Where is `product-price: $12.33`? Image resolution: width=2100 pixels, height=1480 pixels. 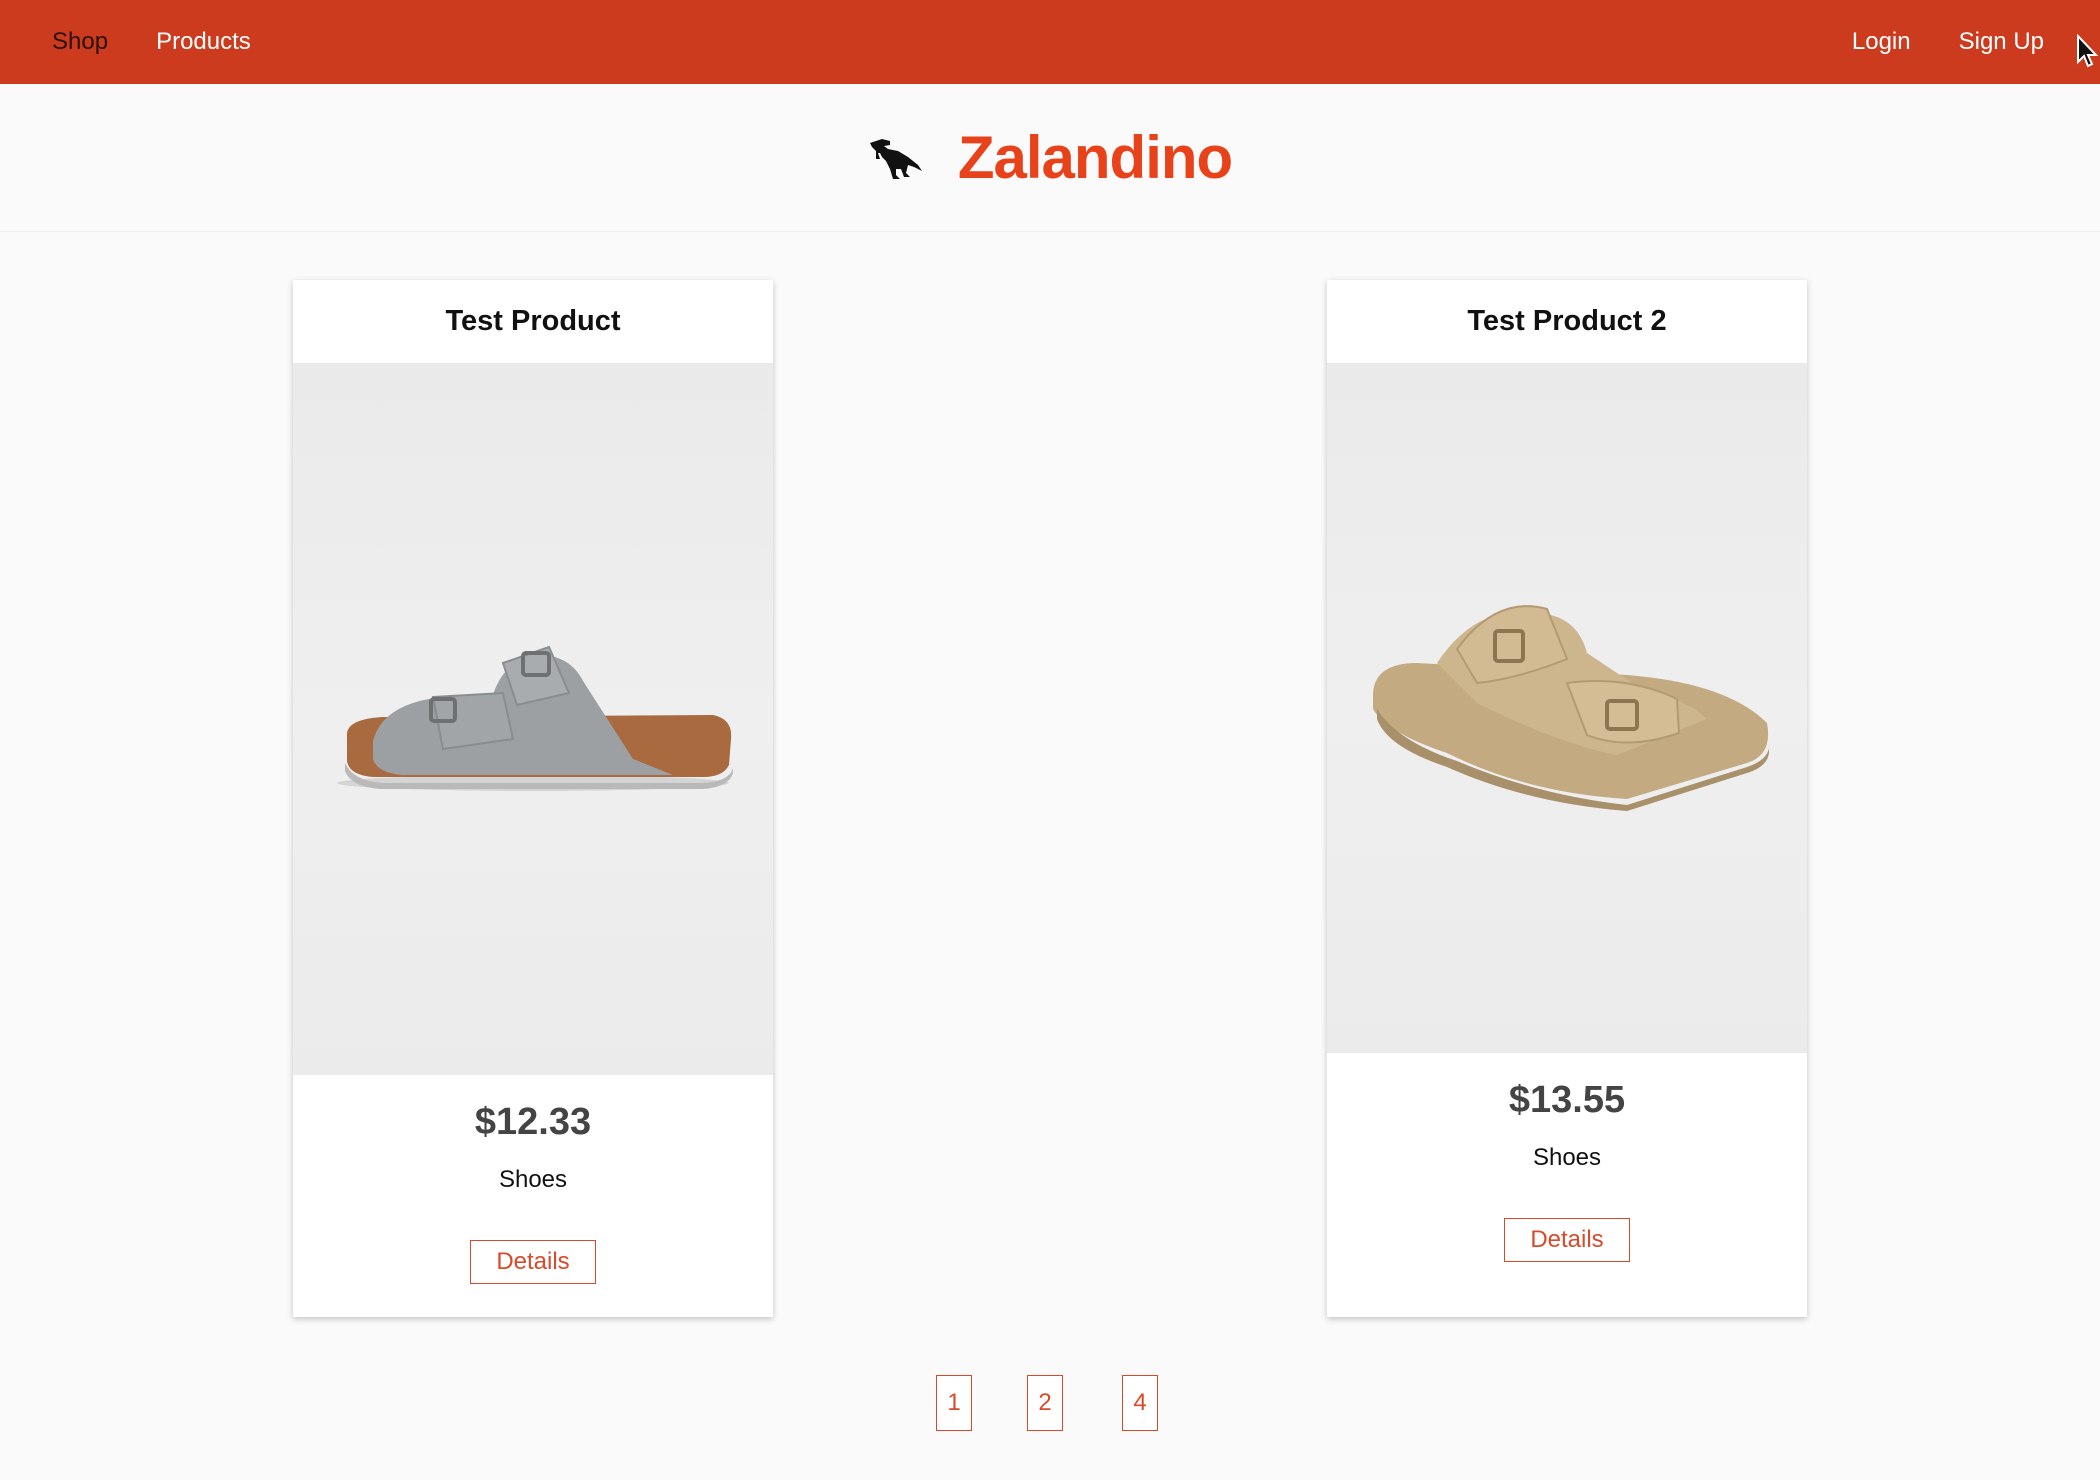
product-price: $12.33 is located at coordinates (533, 1122).